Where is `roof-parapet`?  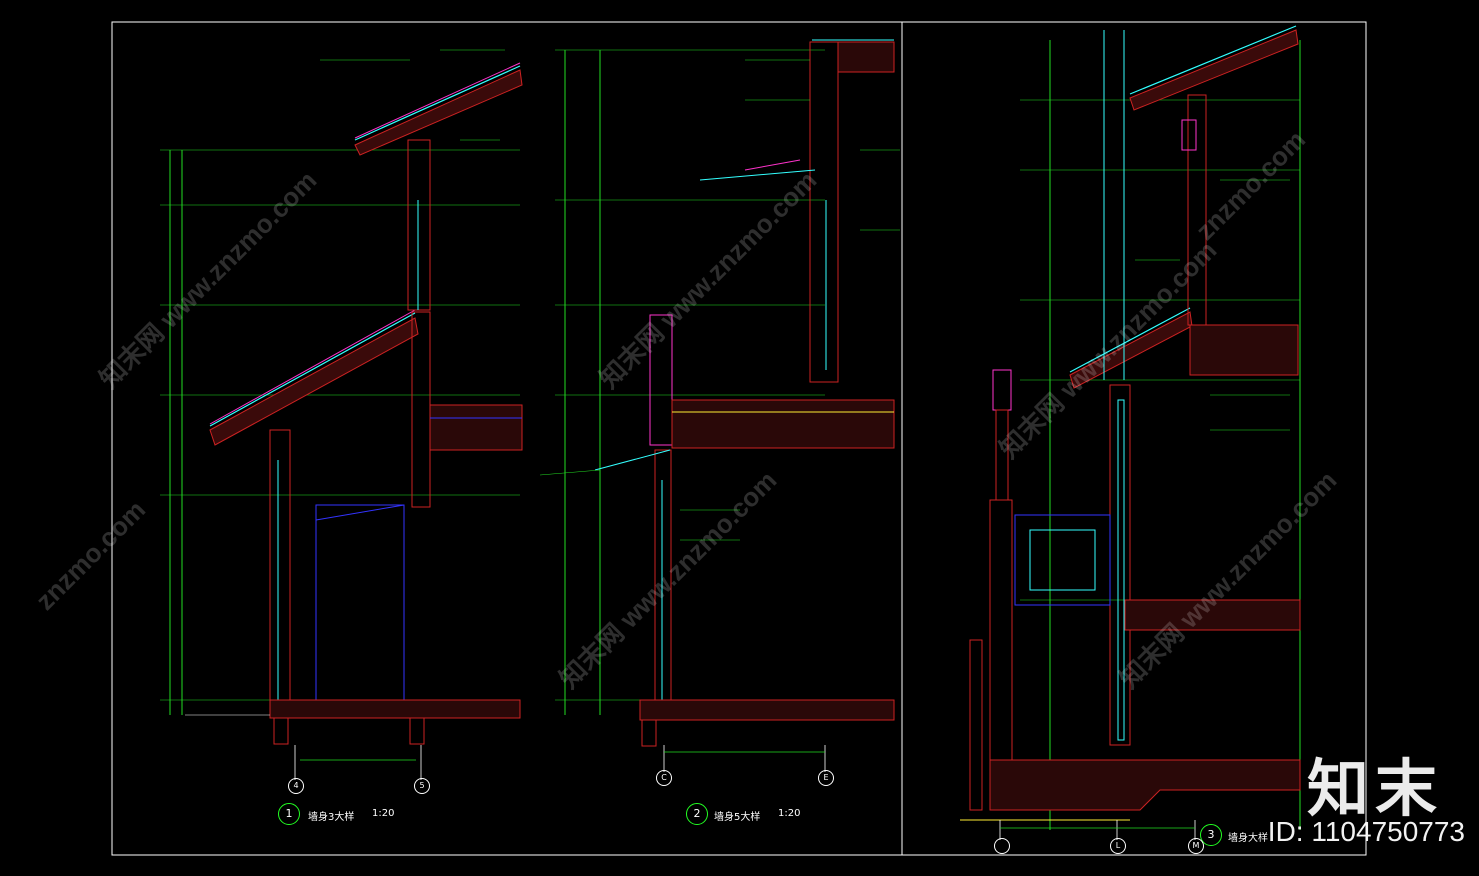 roof-parapet is located at coordinates (866, 57).